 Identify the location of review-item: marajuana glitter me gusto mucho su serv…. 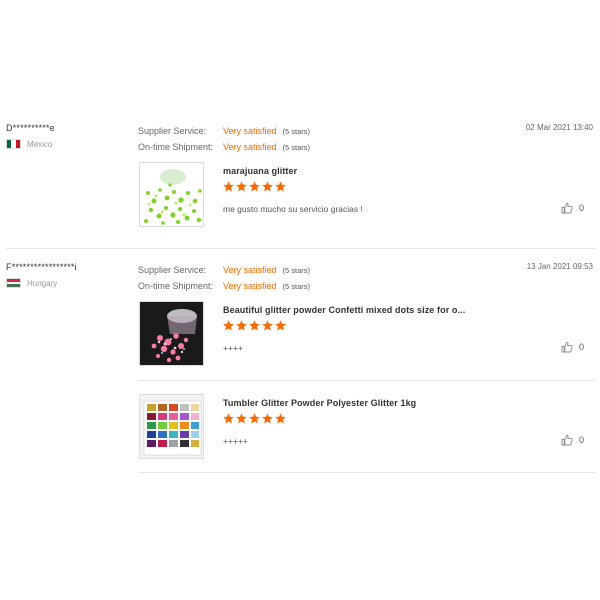
(367, 196).